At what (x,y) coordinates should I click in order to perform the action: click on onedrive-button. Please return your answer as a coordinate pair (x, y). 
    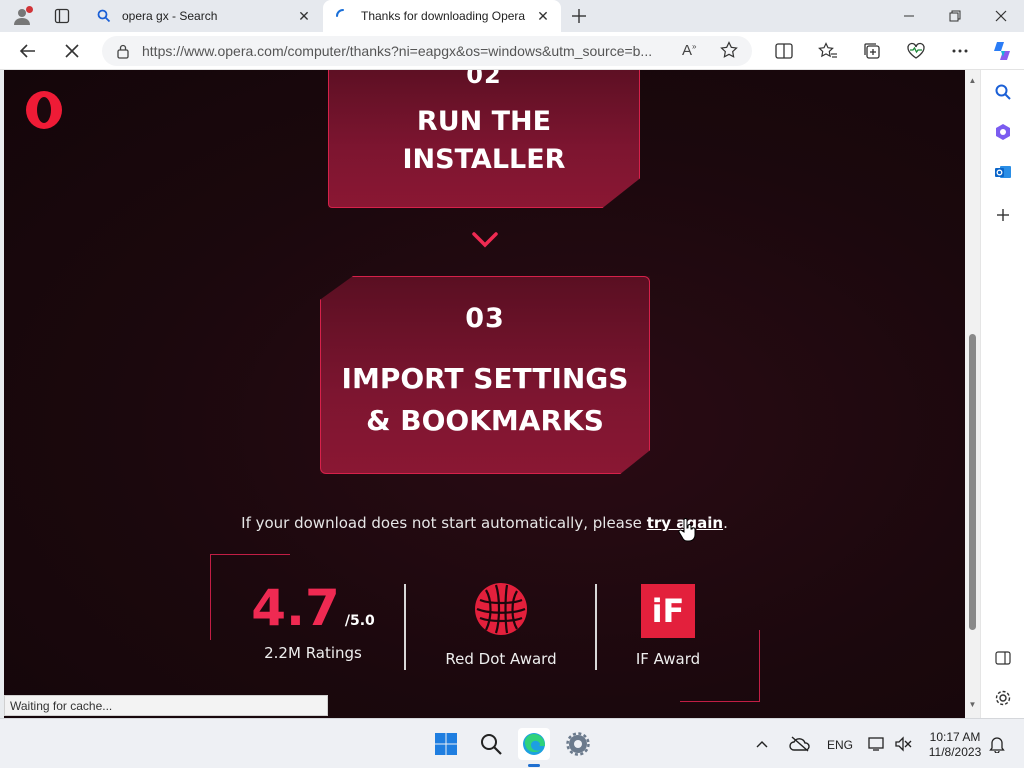
    Looking at the image, I should click on (800, 744).